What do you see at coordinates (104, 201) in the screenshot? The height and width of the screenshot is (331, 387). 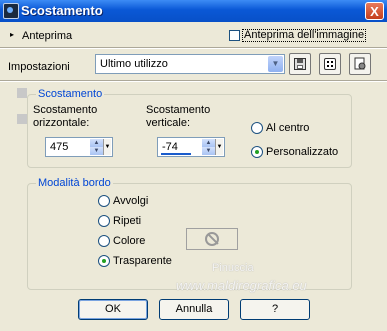 I see `radio-wrap` at bounding box center [104, 201].